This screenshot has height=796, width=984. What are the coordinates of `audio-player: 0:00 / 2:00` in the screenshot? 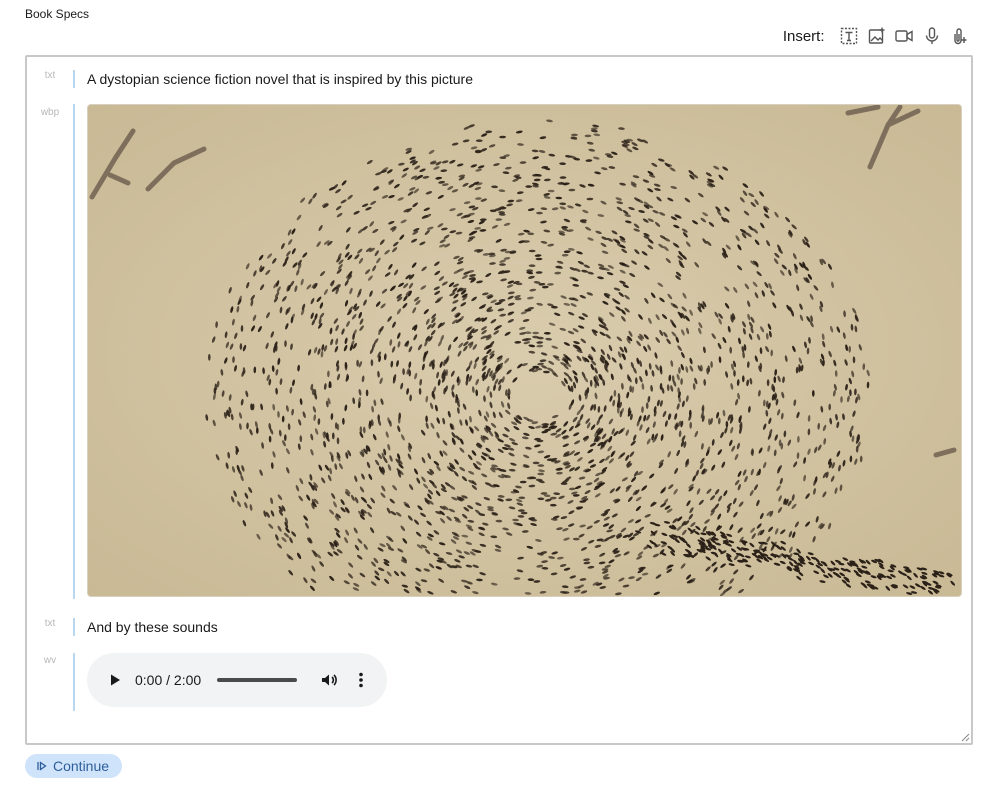 It's located at (237, 680).